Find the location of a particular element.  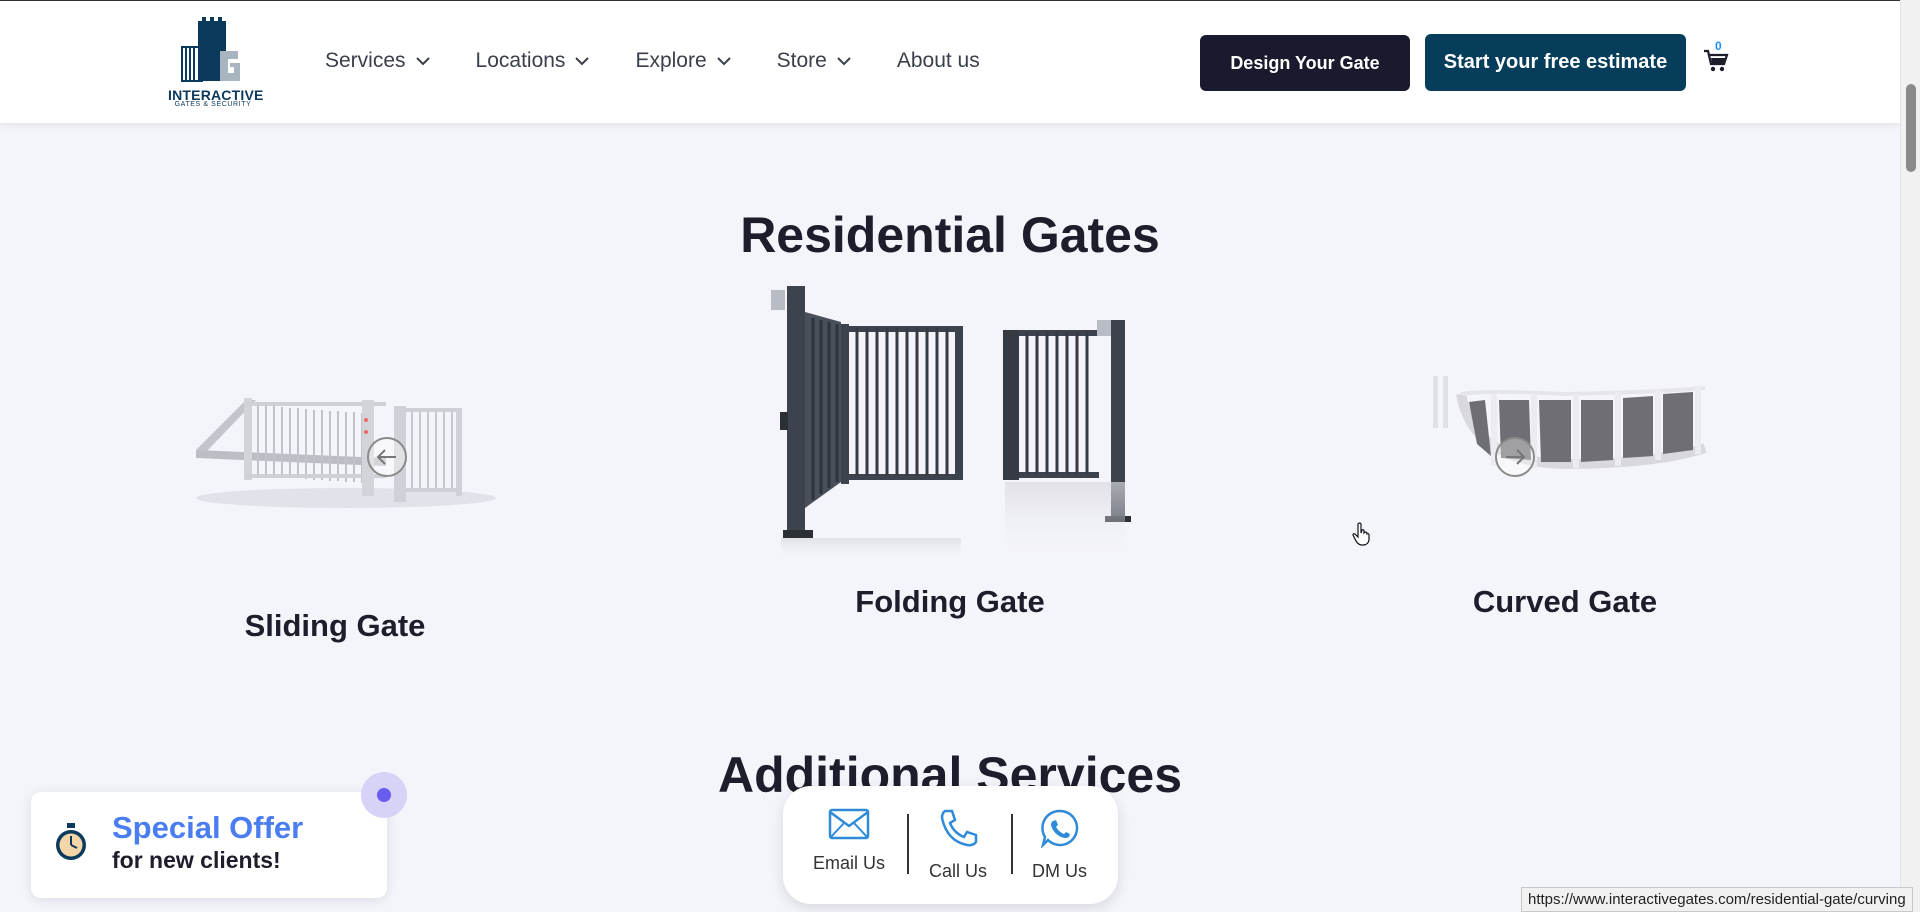

cart-icon is located at coordinates (1716, 61).